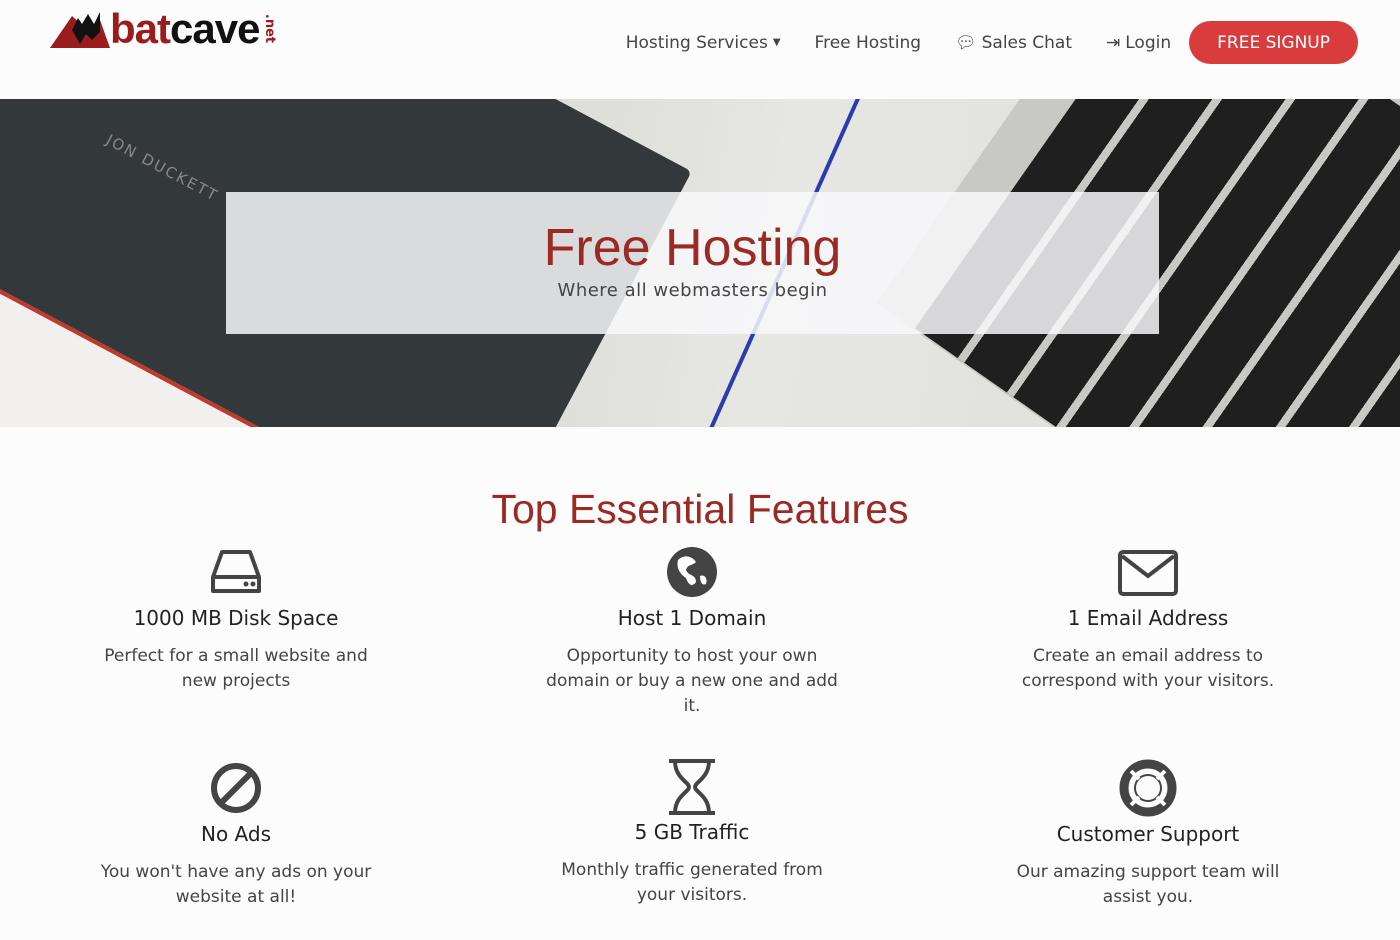  I want to click on feature-title: Customer Support, so click(1148, 834).